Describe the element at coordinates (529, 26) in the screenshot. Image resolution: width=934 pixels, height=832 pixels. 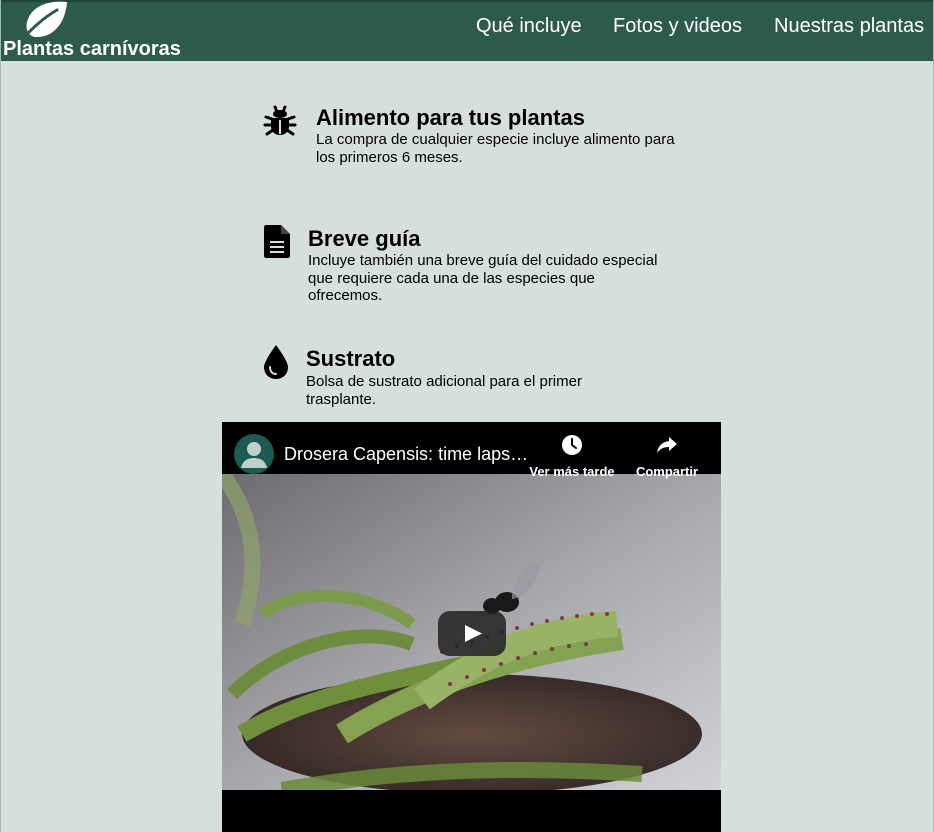
I see `nav-link-que-incluye: Qué incluye` at that location.